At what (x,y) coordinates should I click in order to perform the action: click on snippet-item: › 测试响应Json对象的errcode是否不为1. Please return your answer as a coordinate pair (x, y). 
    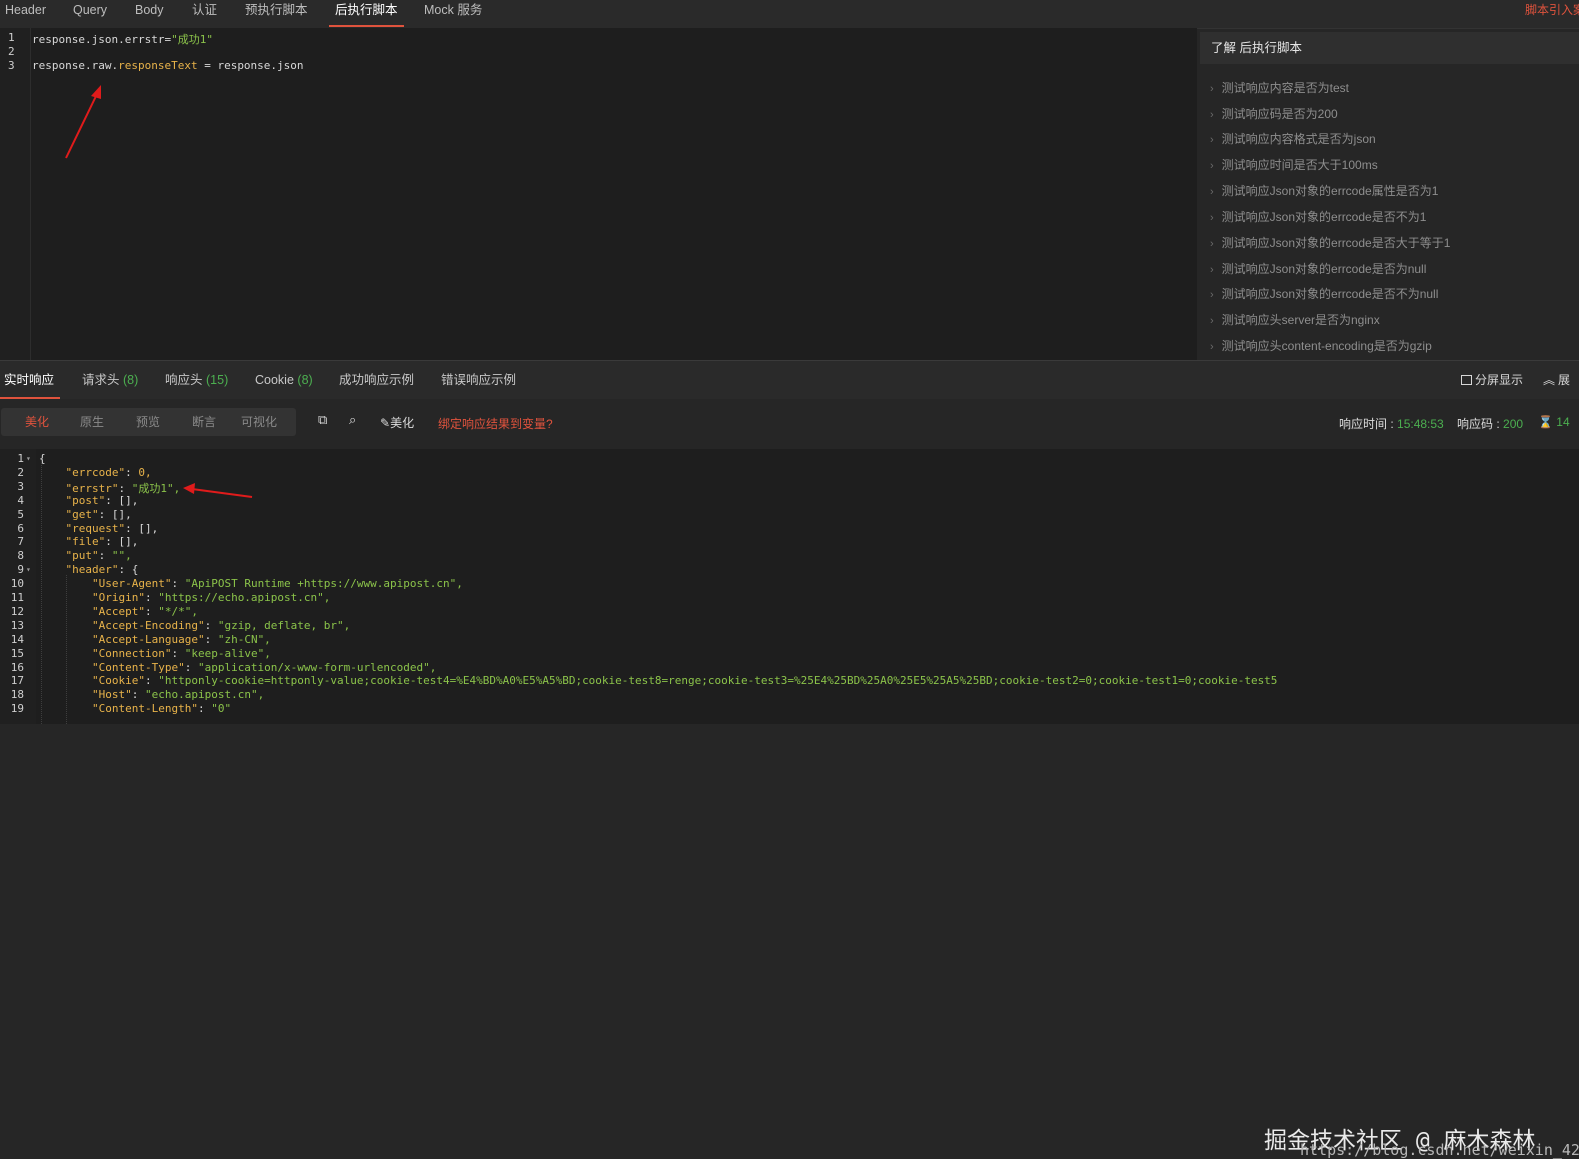
    Looking at the image, I should click on (1318, 216).